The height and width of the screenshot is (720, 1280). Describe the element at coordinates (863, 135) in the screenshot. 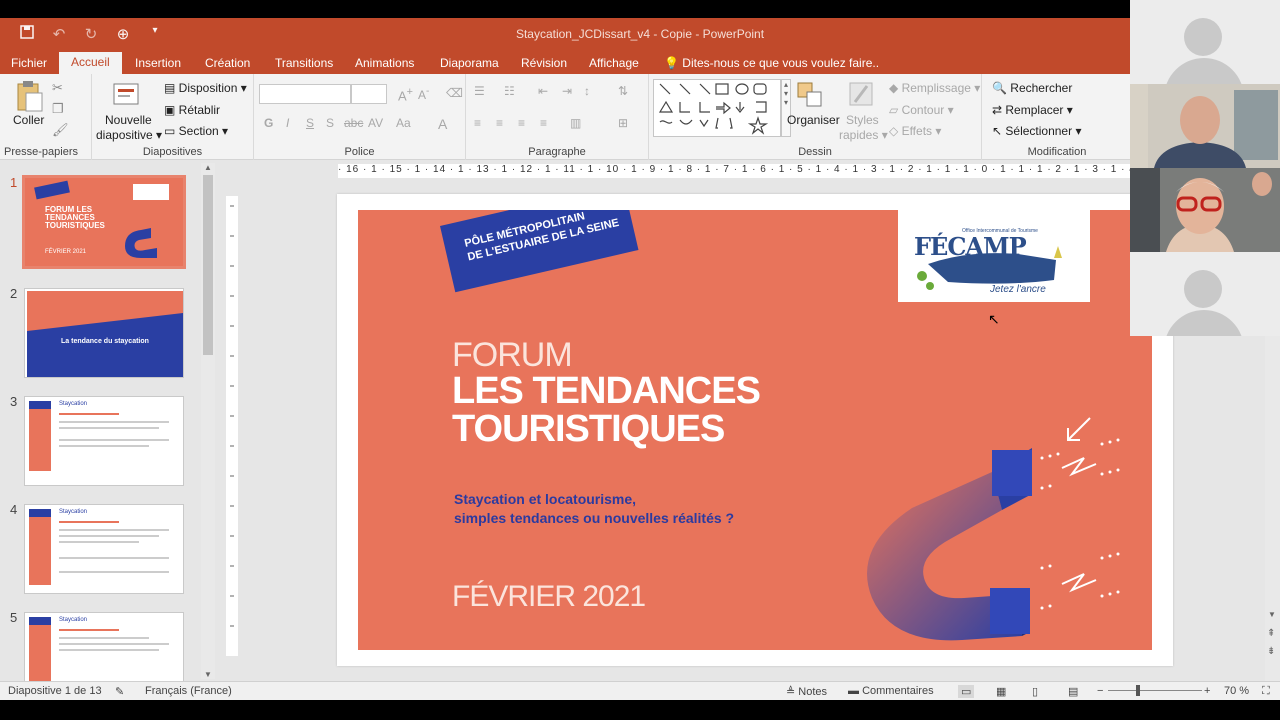

I see `quick-styles-label-2: rapides ▾` at that location.